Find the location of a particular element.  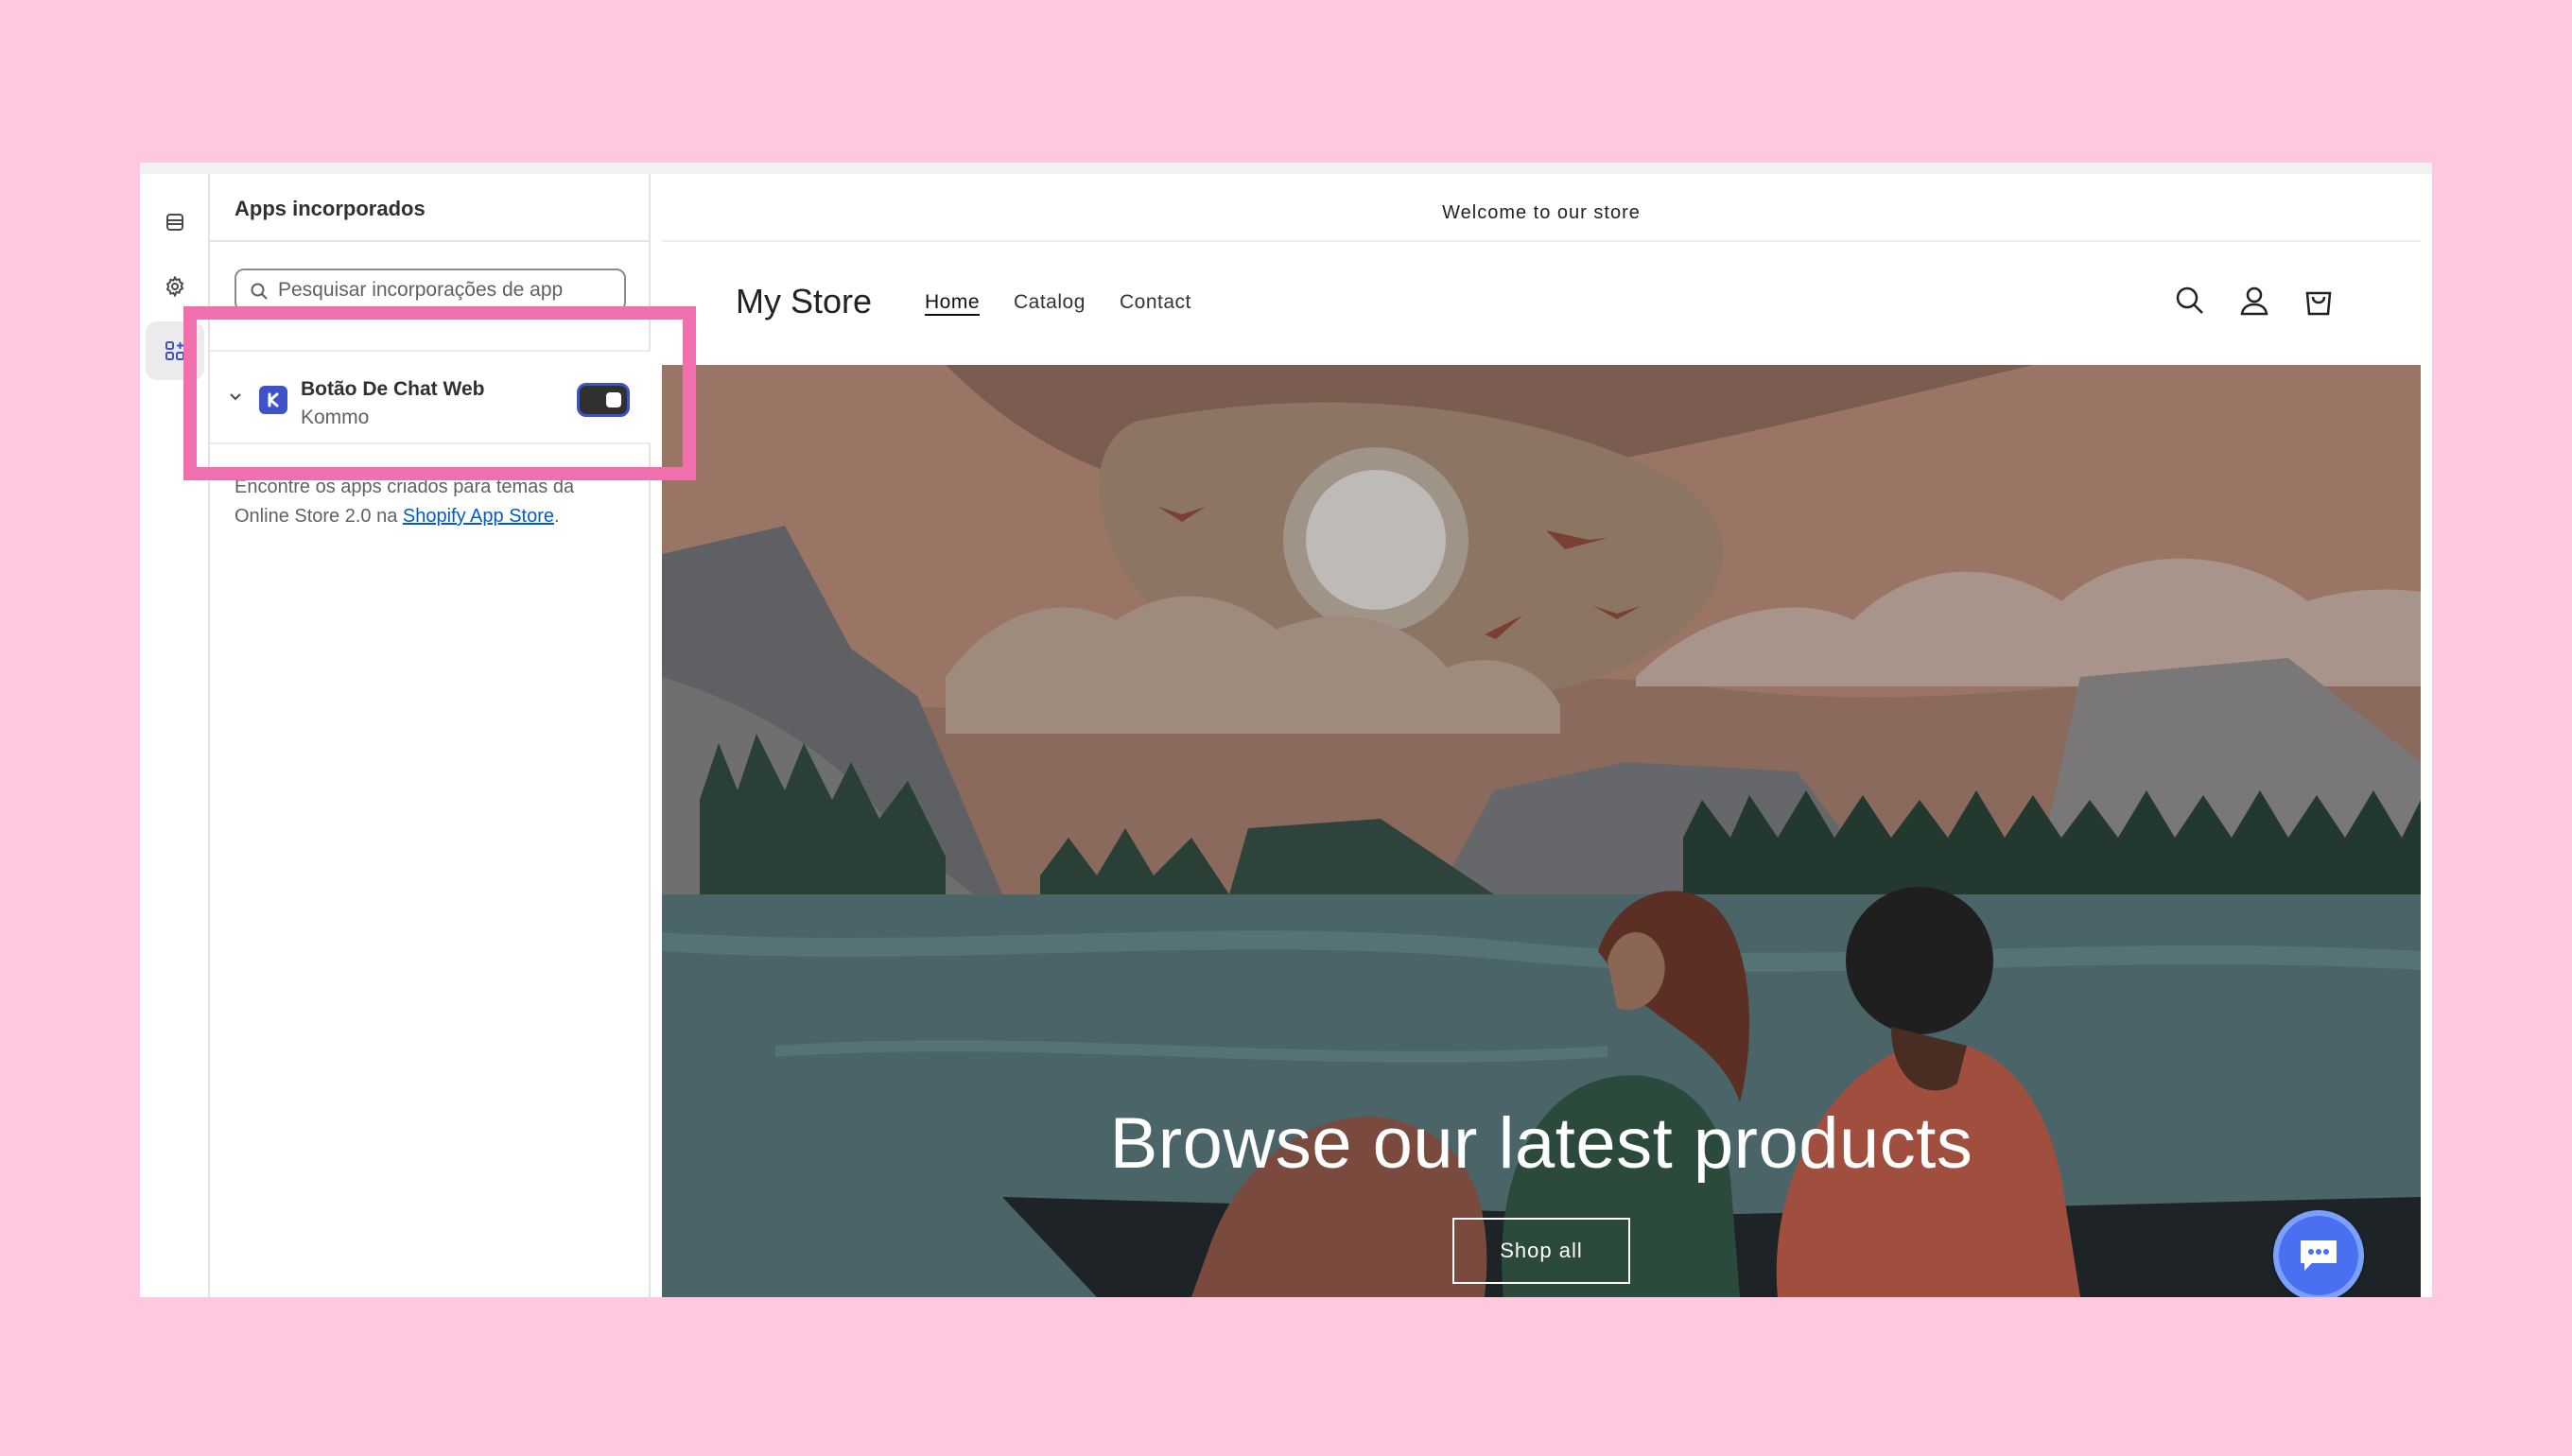

top-divider is located at coordinates (1286, 168).